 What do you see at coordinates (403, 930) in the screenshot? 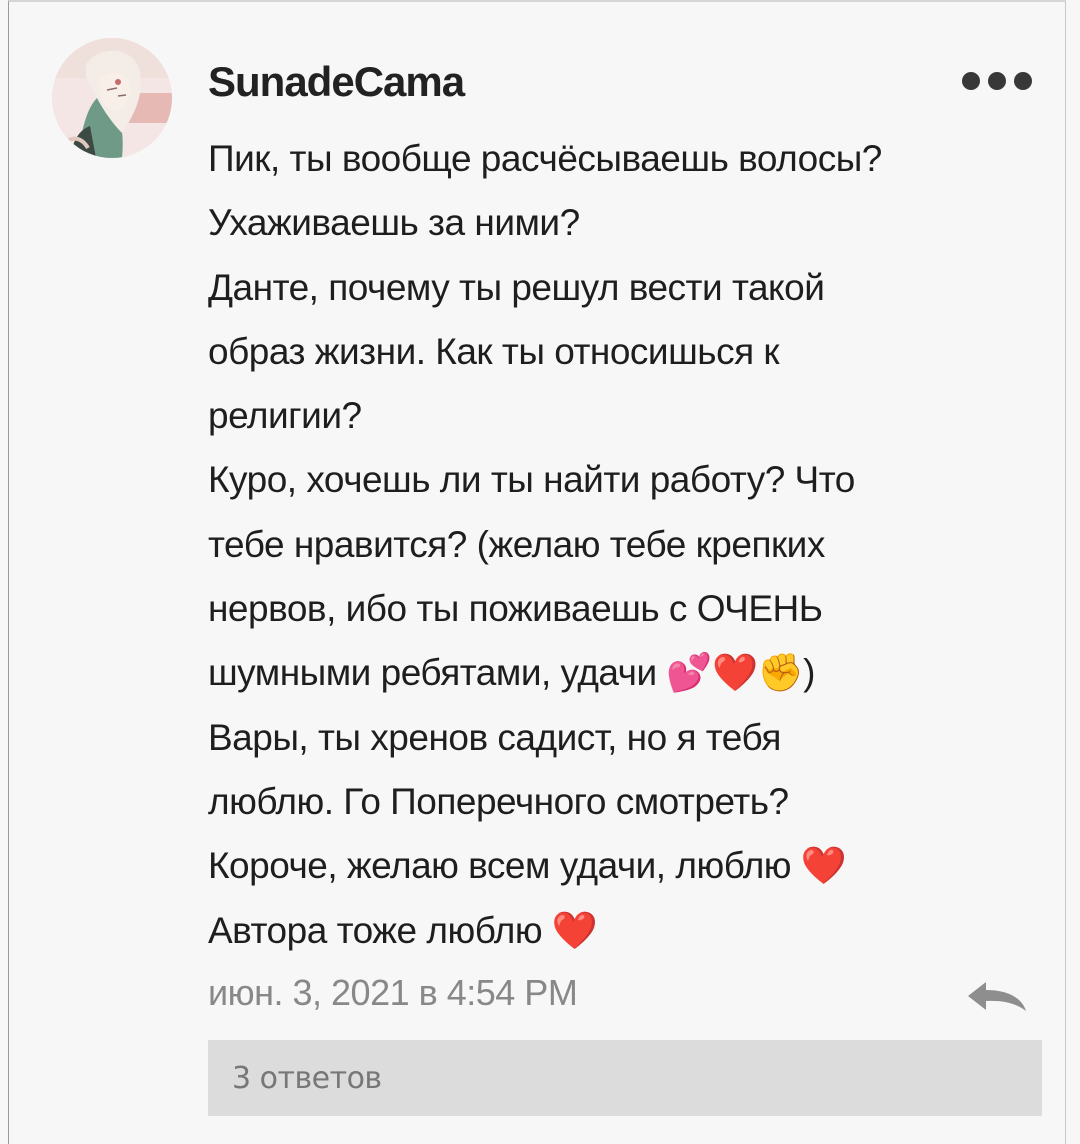
I see `comment-line: Автора тоже люблю ❤️` at bounding box center [403, 930].